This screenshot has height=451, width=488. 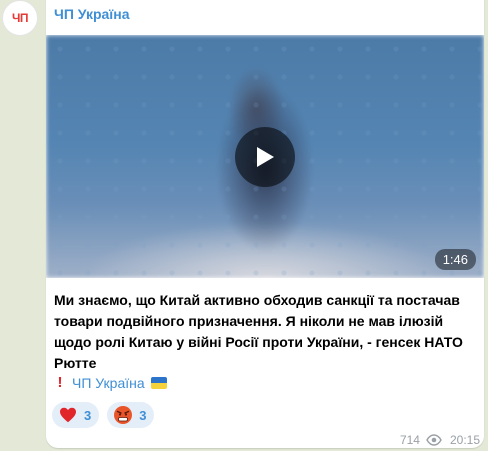 What do you see at coordinates (123, 415) in the screenshot?
I see `angry-face-icon` at bounding box center [123, 415].